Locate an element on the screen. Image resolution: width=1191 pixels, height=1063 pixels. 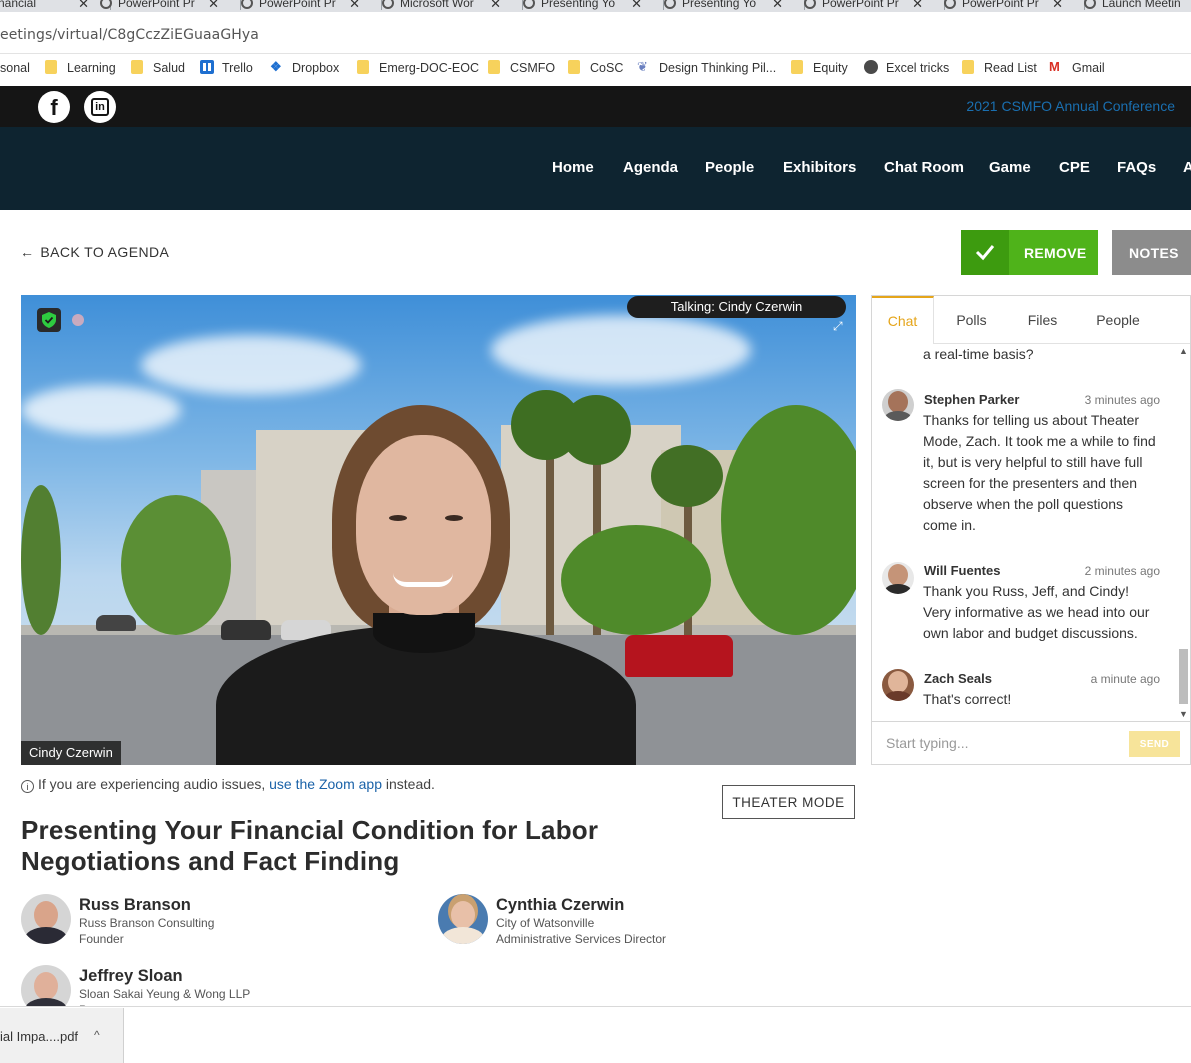
conference-link: 2021 CSMFO Annual Conference is located at coordinates (1070, 106).